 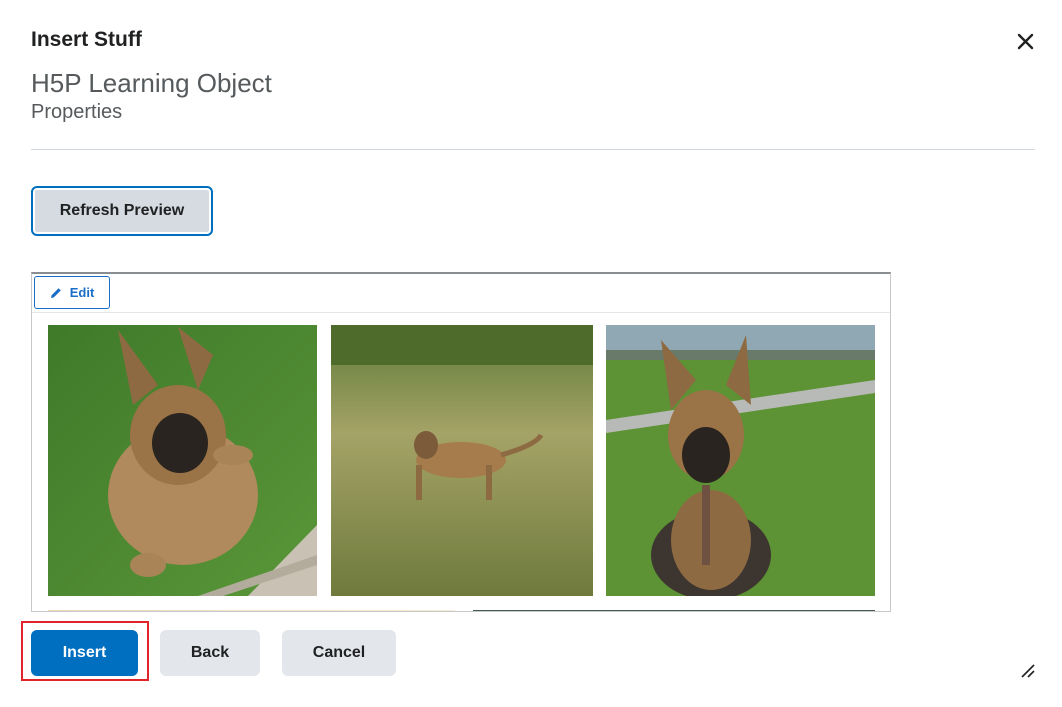 I want to click on close-icon, so click(x=1025, y=41).